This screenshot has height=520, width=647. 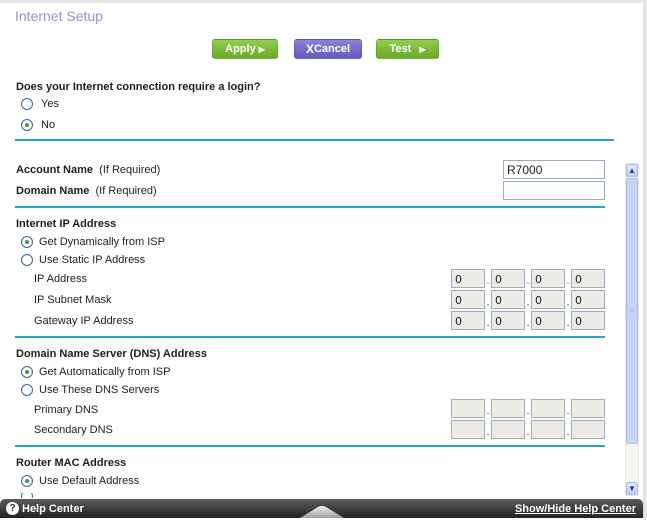 I want to click on mac-default-option: Use Default Address, so click(x=80, y=481).